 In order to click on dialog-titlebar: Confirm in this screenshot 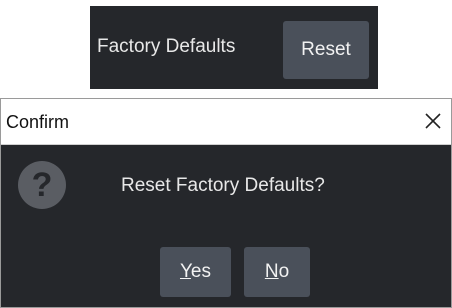, I will do `click(226, 122)`.